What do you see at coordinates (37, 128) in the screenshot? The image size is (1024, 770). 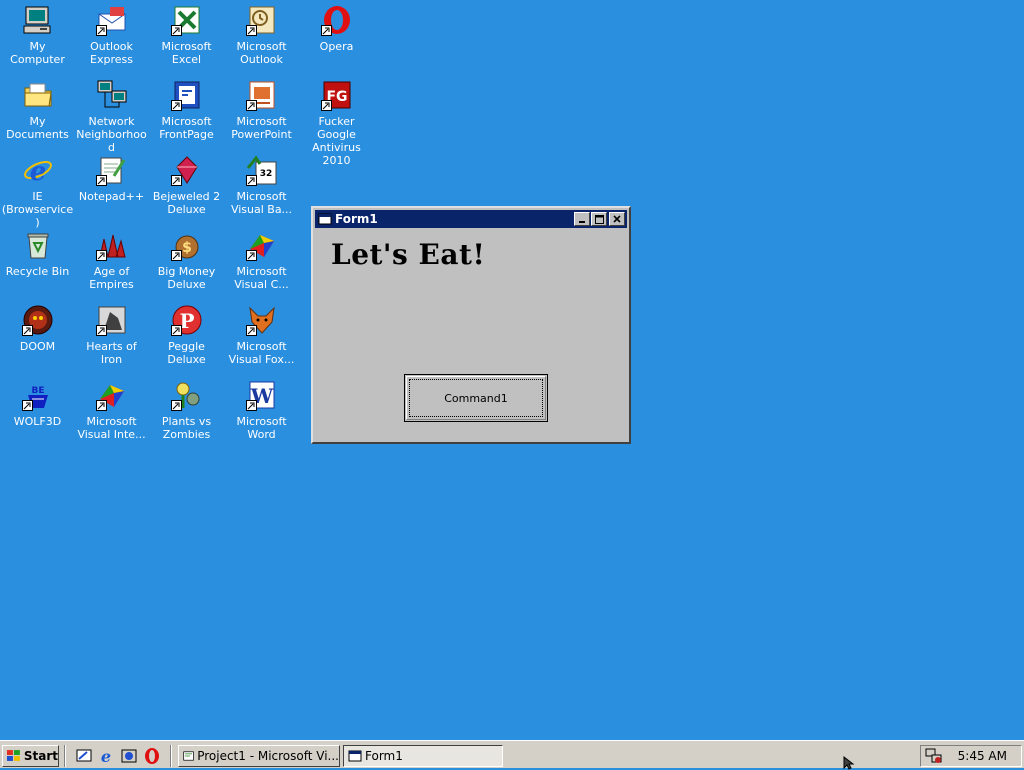 I see `icon-label: My Documents` at bounding box center [37, 128].